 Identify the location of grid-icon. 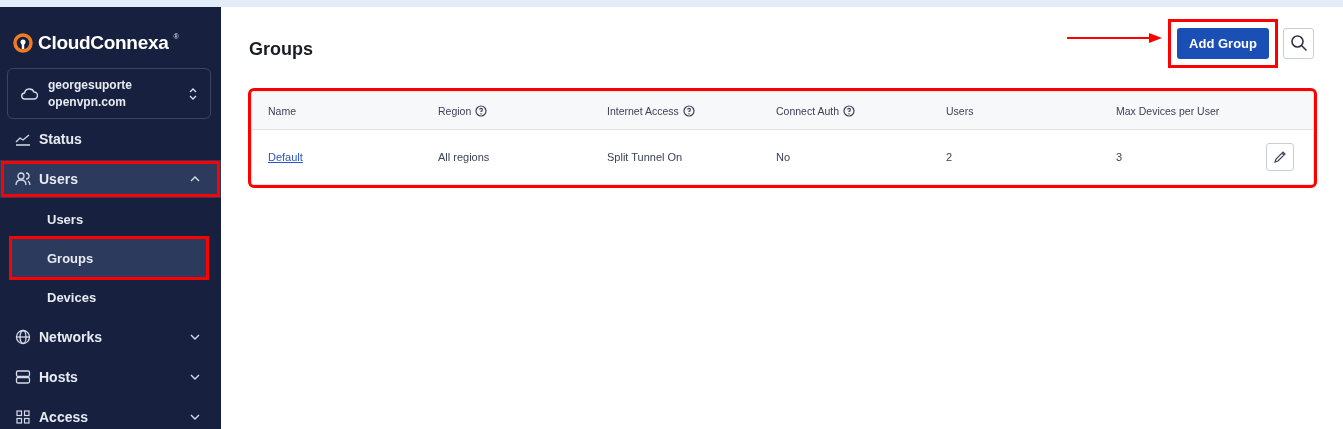
(23, 417).